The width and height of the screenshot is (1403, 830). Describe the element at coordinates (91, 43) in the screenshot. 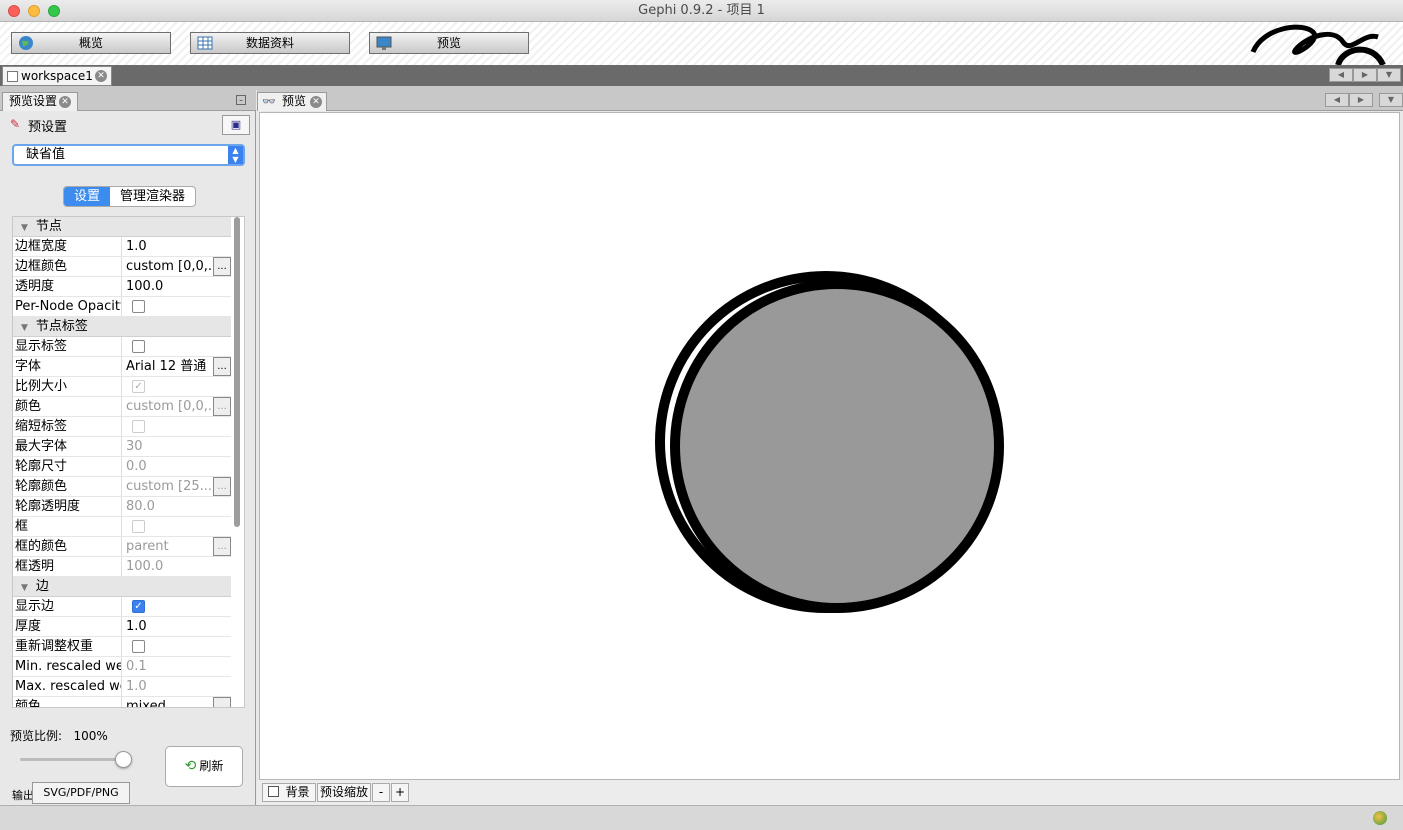

I see `overview-button: 概览` at that location.